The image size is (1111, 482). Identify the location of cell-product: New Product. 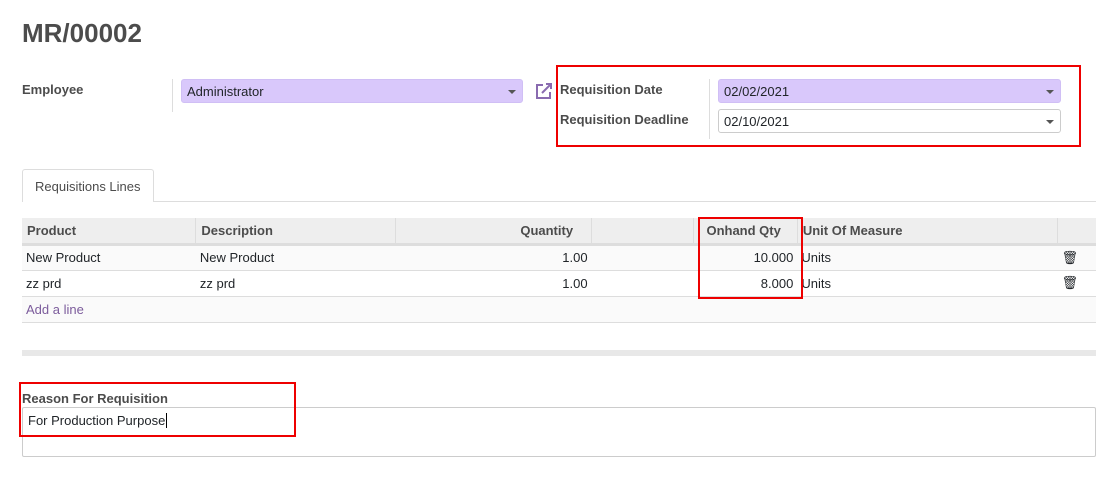
(109, 257).